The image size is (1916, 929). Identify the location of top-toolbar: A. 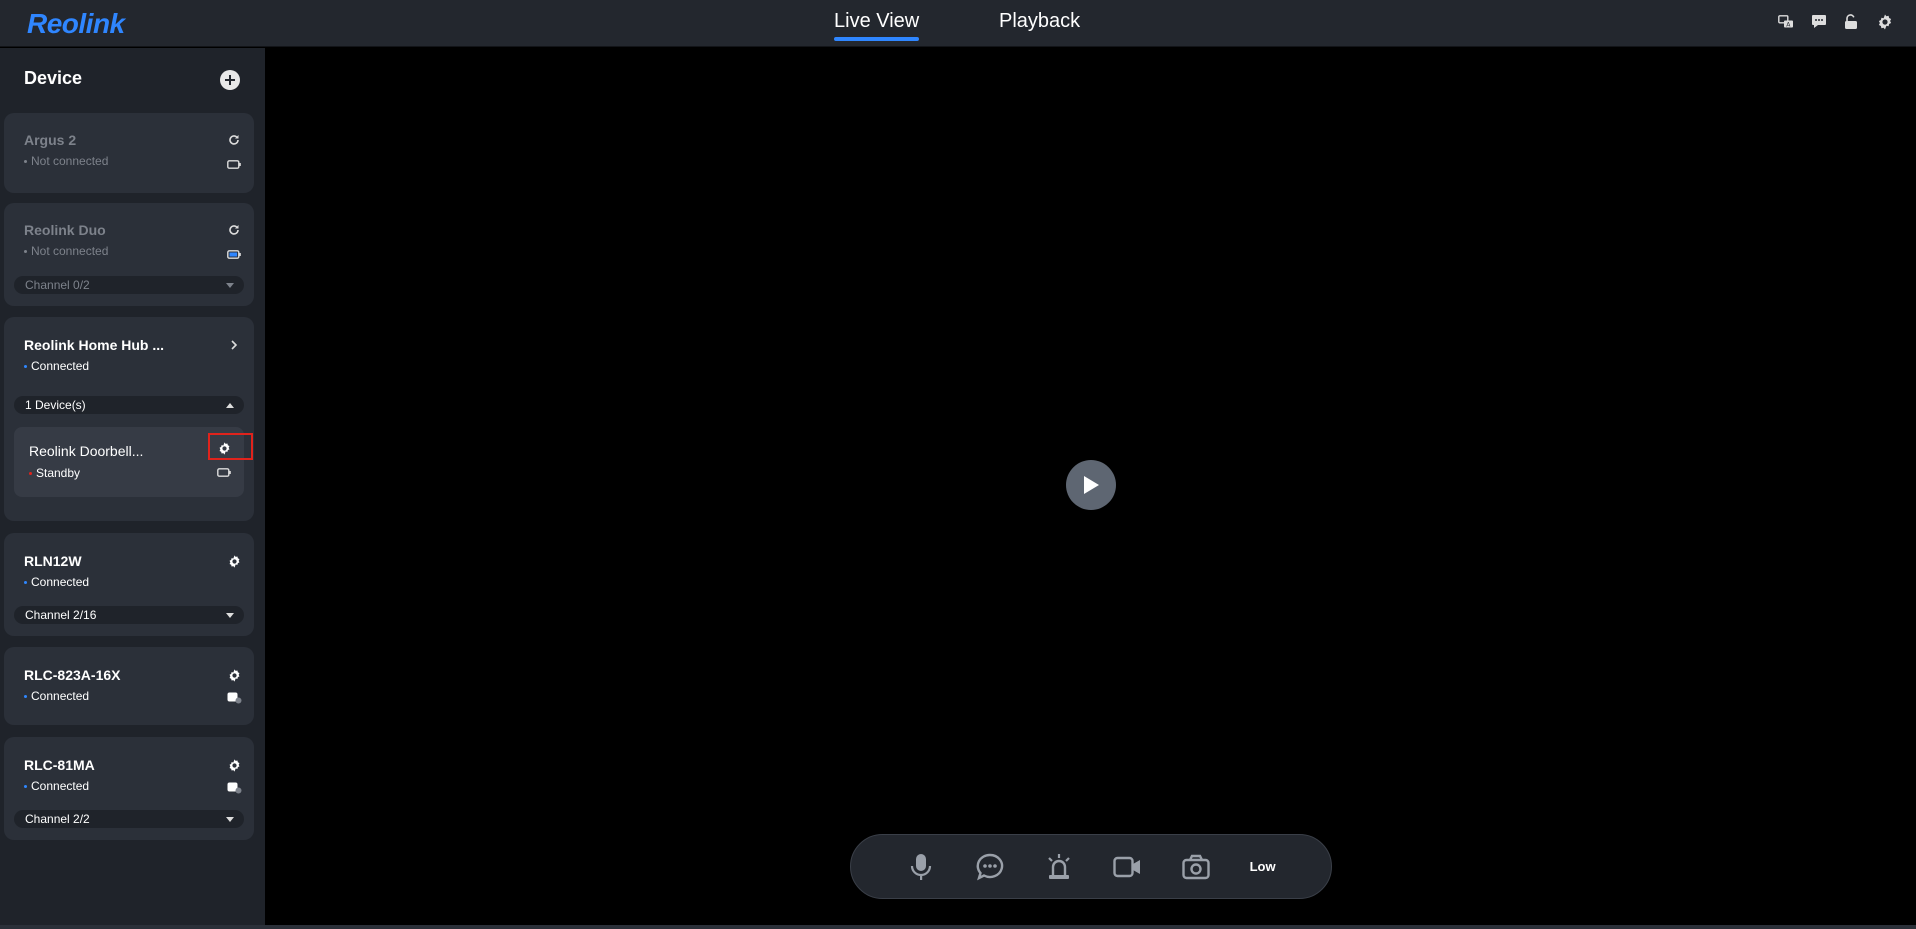
(1835, 21).